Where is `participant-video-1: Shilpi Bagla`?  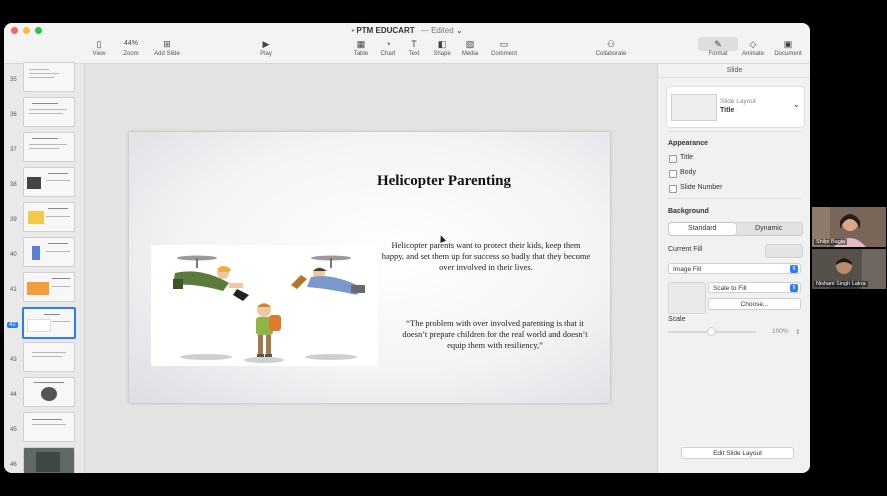
participant-video-1: Shilpi Bagla is located at coordinates (849, 227).